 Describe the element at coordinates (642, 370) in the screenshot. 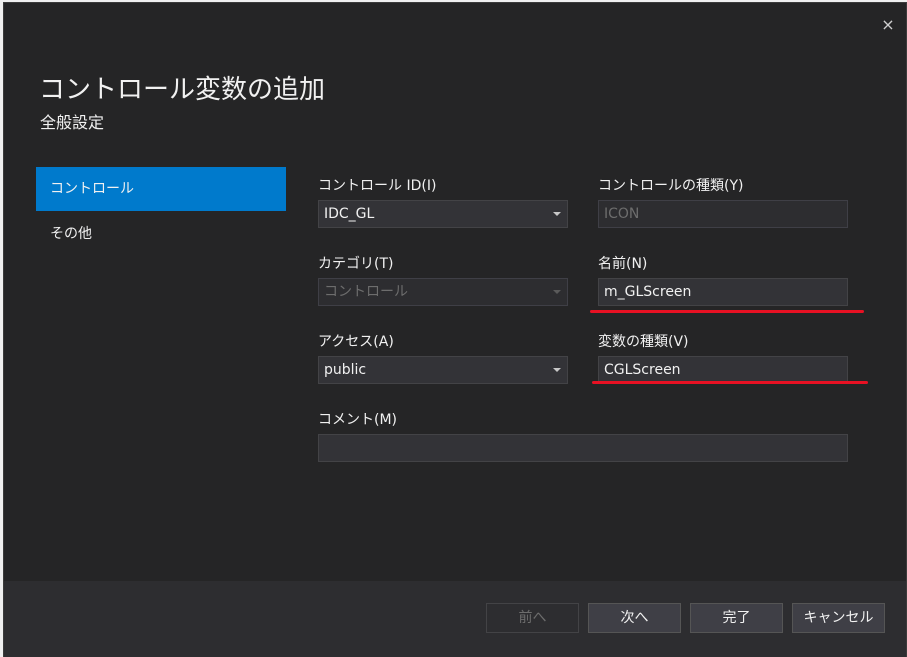

I see `variable-type-value: CGLScreen` at that location.